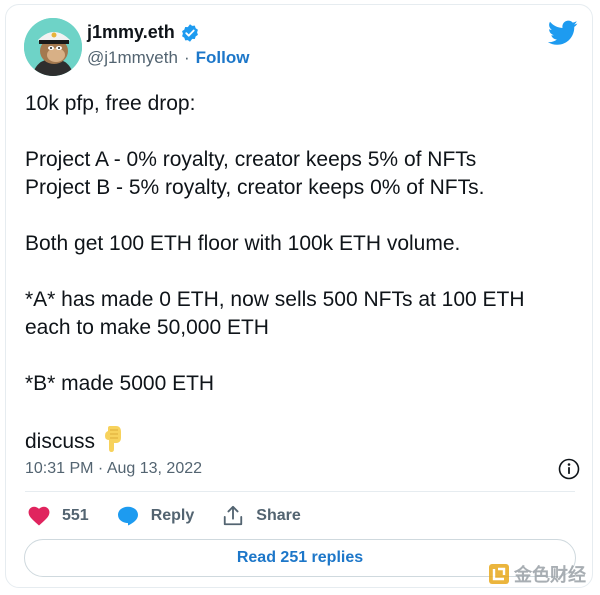 The image size is (600, 595). What do you see at coordinates (563, 33) in the screenshot?
I see `twitter-bird-icon` at bounding box center [563, 33].